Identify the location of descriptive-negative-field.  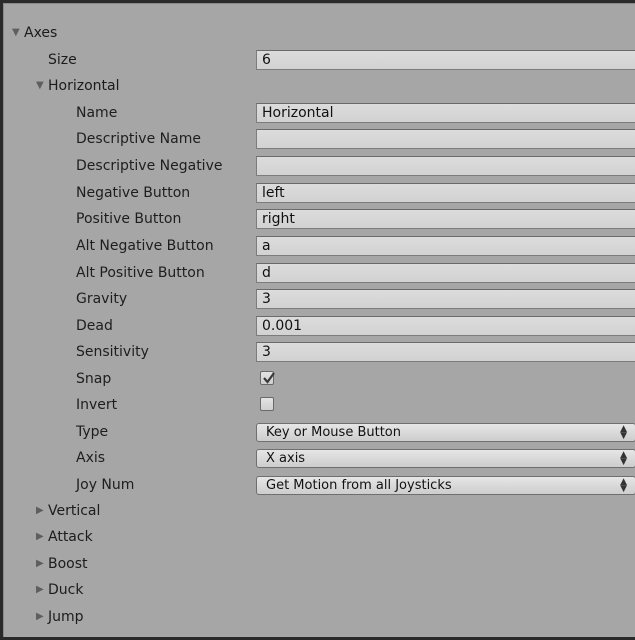
(445, 166).